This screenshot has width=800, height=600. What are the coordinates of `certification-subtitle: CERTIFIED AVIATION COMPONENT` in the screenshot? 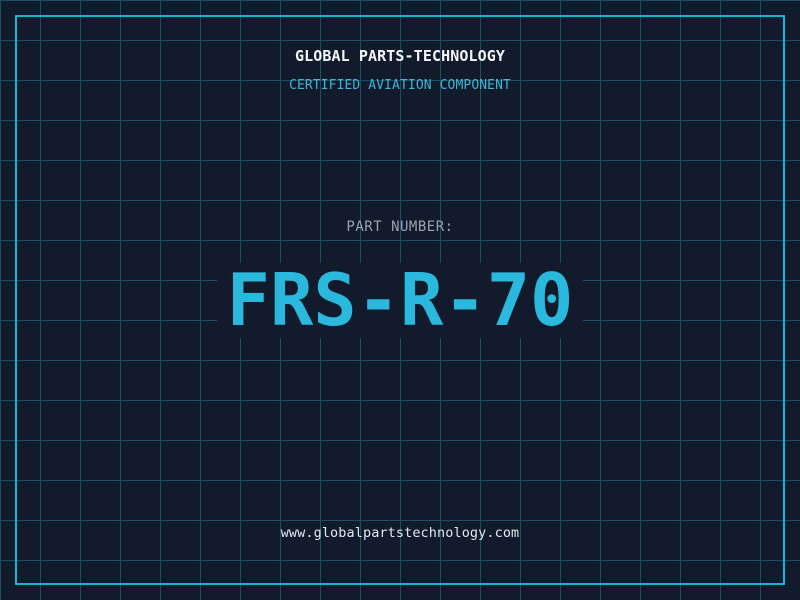 It's located at (400, 85).